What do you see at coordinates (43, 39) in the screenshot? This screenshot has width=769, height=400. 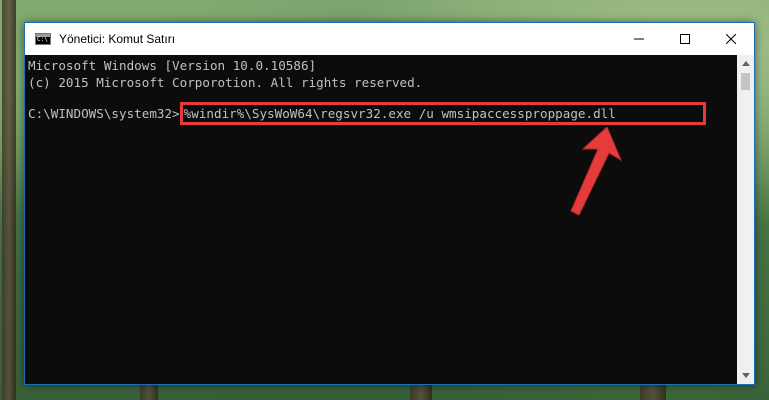 I see `cmd-app-icon` at bounding box center [43, 39].